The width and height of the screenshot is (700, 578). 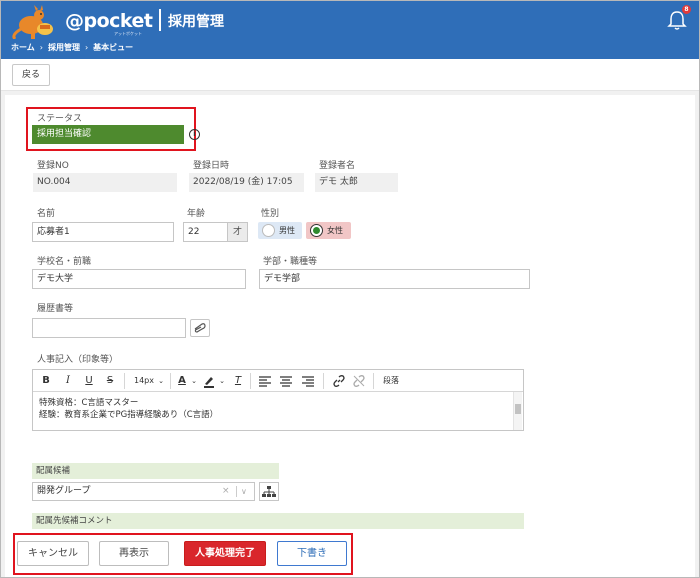 I want to click on page-toolbar: 戻る, so click(x=350, y=75).